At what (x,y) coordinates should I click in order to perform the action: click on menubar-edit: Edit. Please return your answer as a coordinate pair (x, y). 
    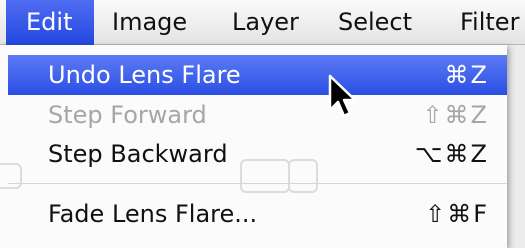
    Looking at the image, I should click on (50, 22).